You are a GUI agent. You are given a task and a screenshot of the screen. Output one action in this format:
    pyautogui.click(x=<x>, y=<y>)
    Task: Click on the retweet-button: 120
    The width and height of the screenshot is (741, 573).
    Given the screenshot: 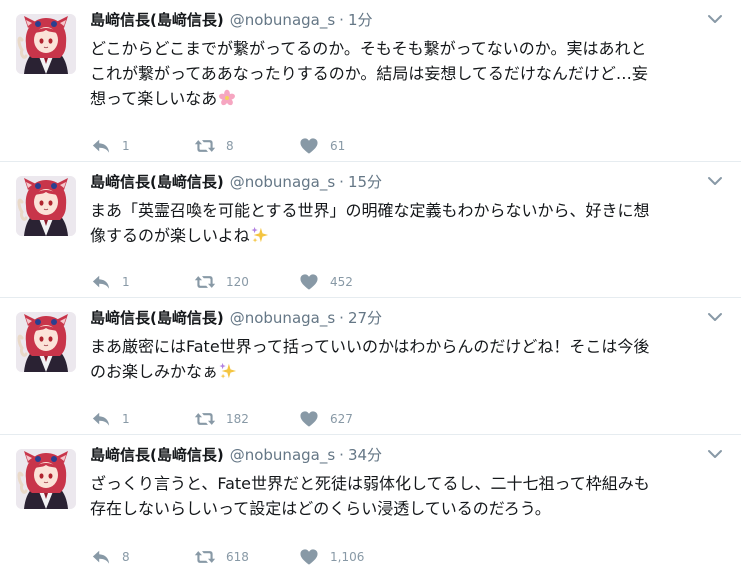 What is the action you would take?
    pyautogui.click(x=246, y=282)
    